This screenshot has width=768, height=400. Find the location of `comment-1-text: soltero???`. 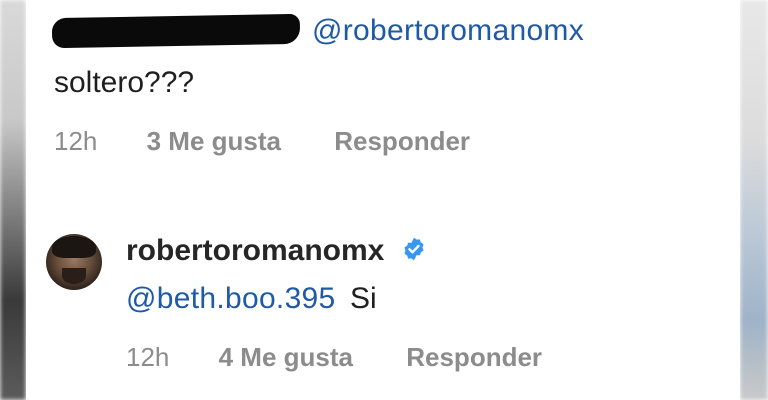

comment-1-text: soltero??? is located at coordinates (124, 82).